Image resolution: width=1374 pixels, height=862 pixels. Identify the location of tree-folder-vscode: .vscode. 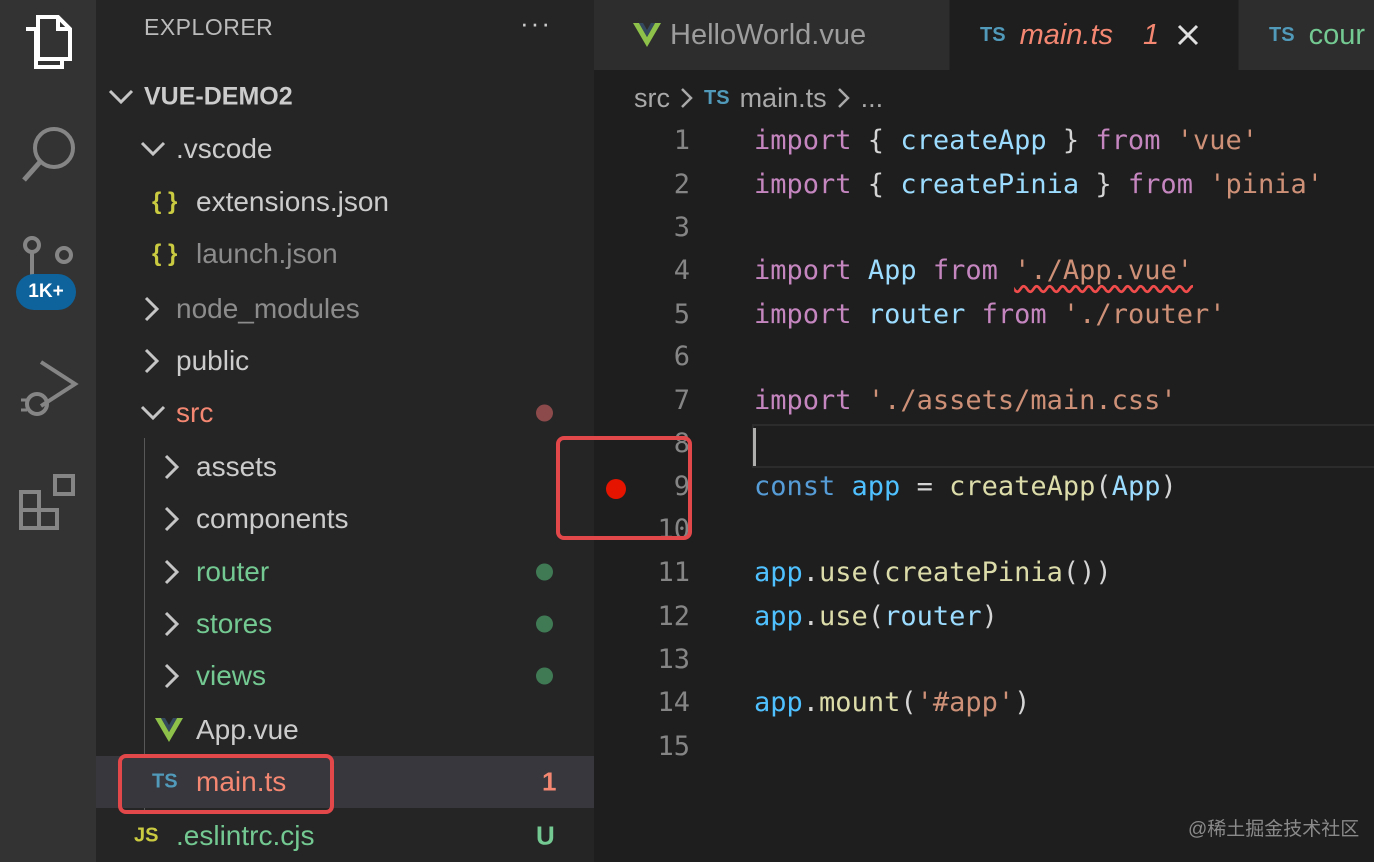
(345, 149).